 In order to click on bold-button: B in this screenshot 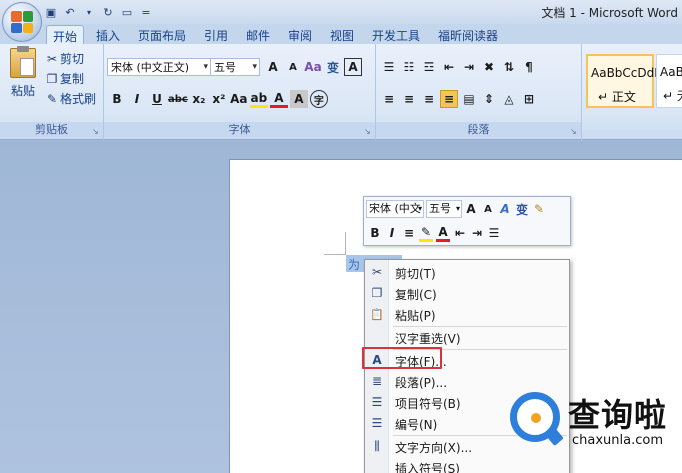, I will do `click(117, 99)`.